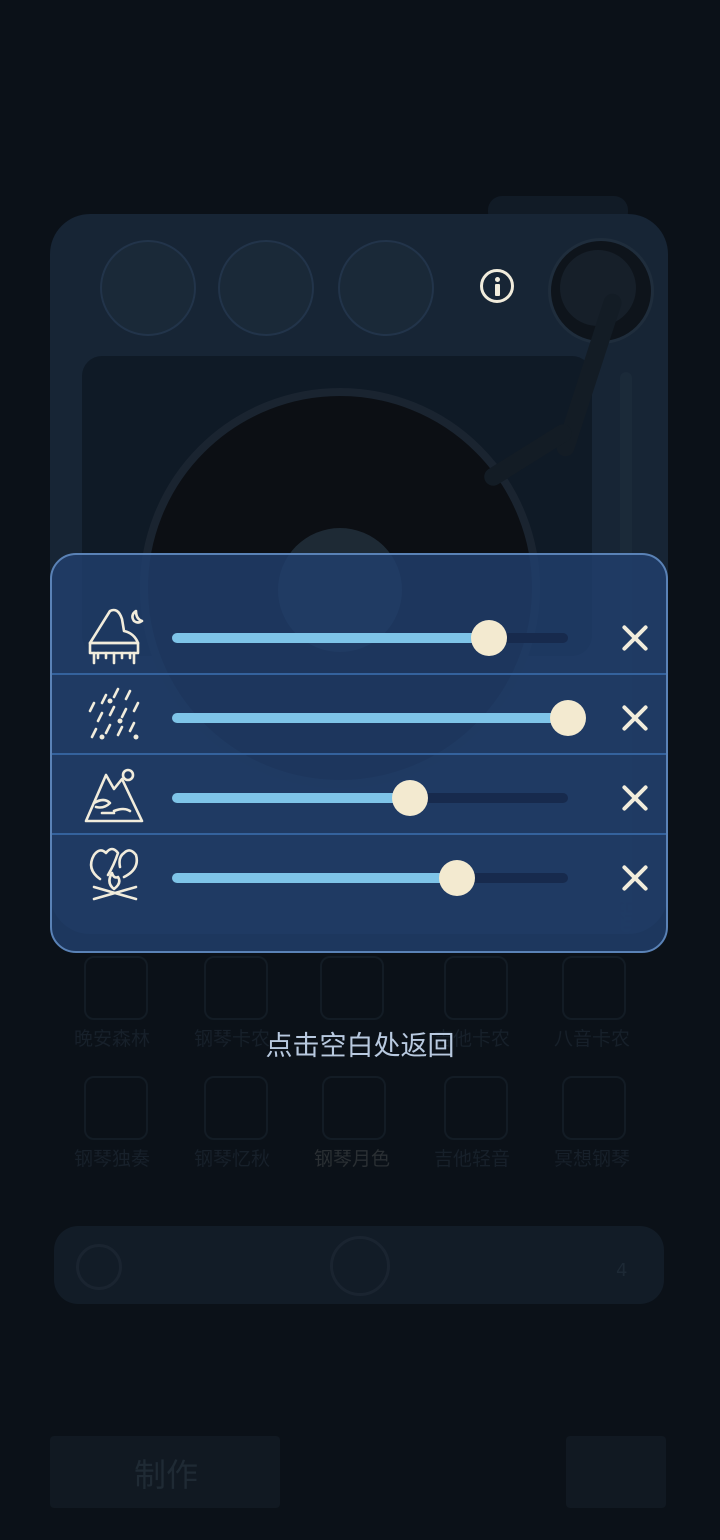 This screenshot has width=720, height=1540. Describe the element at coordinates (497, 279) in the screenshot. I see `info-dot` at that location.